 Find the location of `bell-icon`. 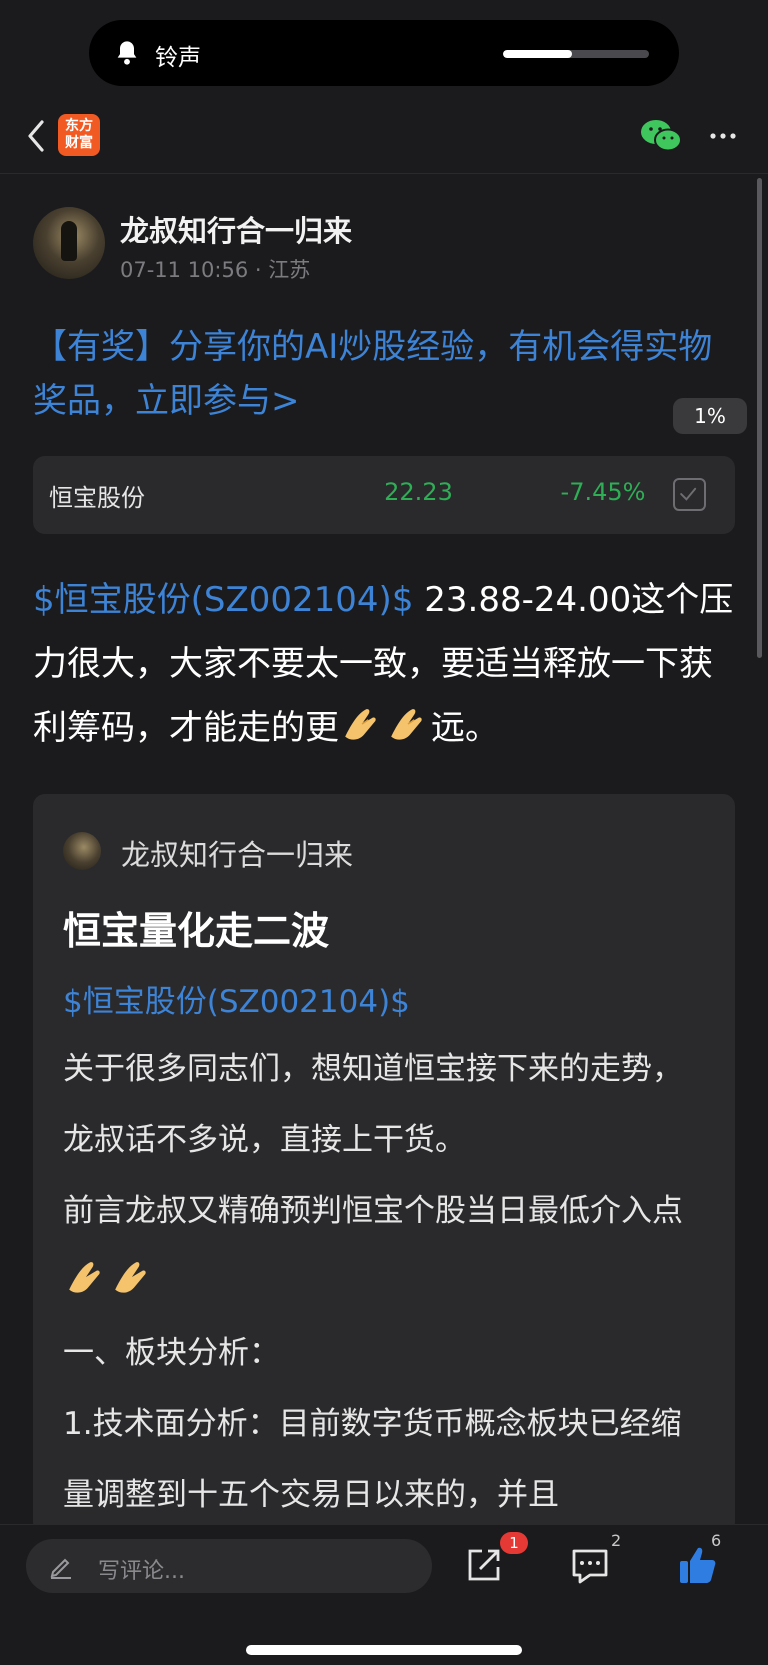

bell-icon is located at coordinates (127, 53).